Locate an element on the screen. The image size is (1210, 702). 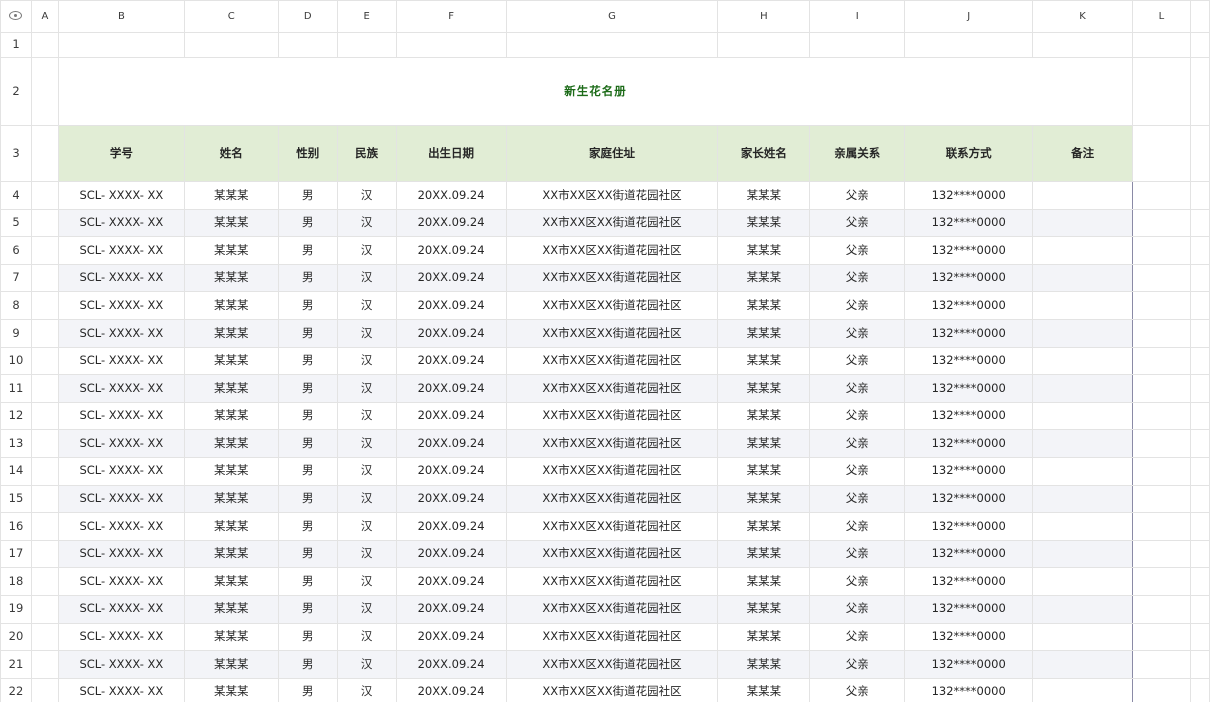
column-header-a: A is located at coordinates (44, 16).